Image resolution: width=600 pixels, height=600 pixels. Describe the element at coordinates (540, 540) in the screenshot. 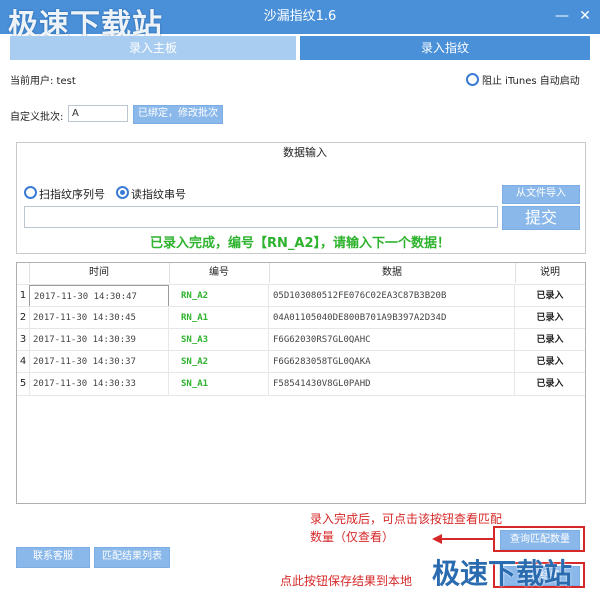

I see `query-match-count-button: 查询匹配数量` at that location.